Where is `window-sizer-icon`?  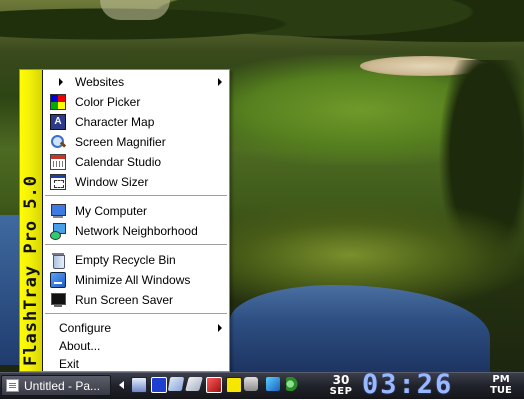
window-sizer-icon is located at coordinates (58, 182).